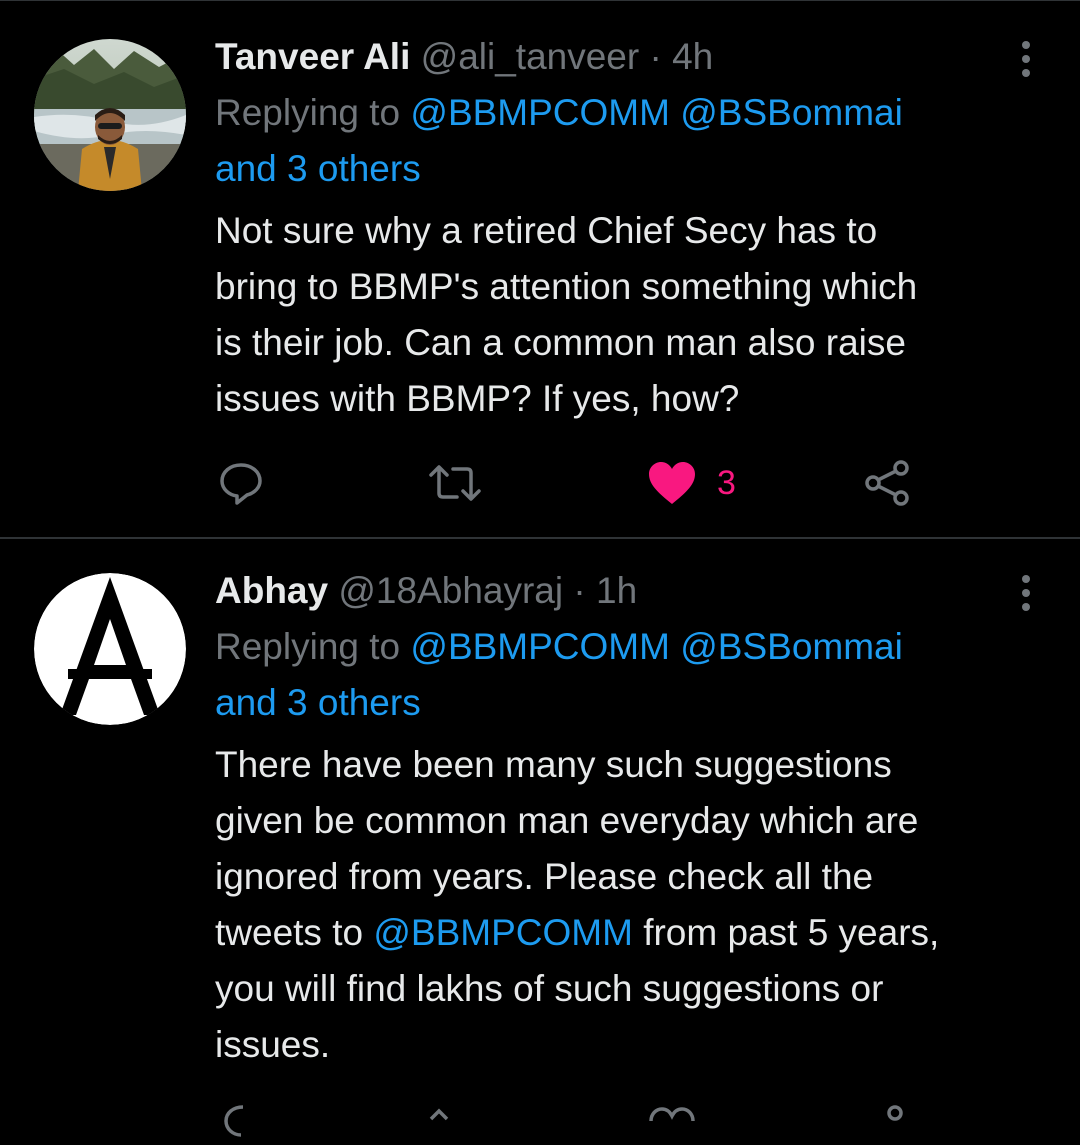  What do you see at coordinates (450, 590) in the screenshot?
I see `user-handle: @18Abhayraj` at bounding box center [450, 590].